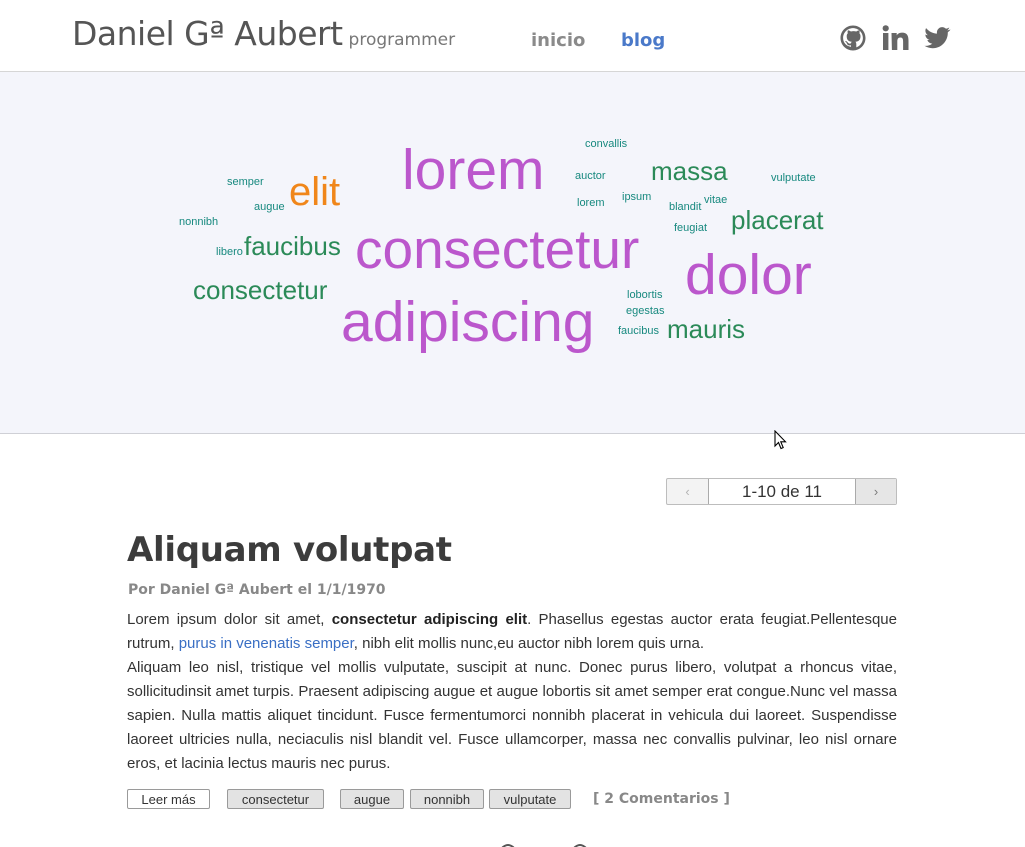 This screenshot has height=847, width=1025. Describe the element at coordinates (685, 207) in the screenshot. I see `cloud-word-blandit: blandit` at that location.